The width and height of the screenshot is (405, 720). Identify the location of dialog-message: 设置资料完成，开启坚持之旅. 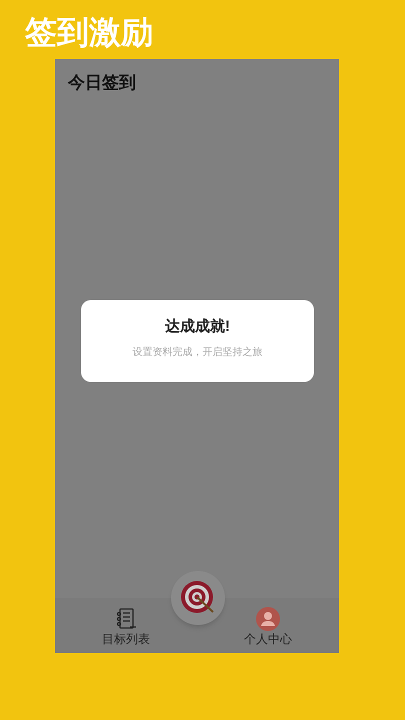
(197, 352).